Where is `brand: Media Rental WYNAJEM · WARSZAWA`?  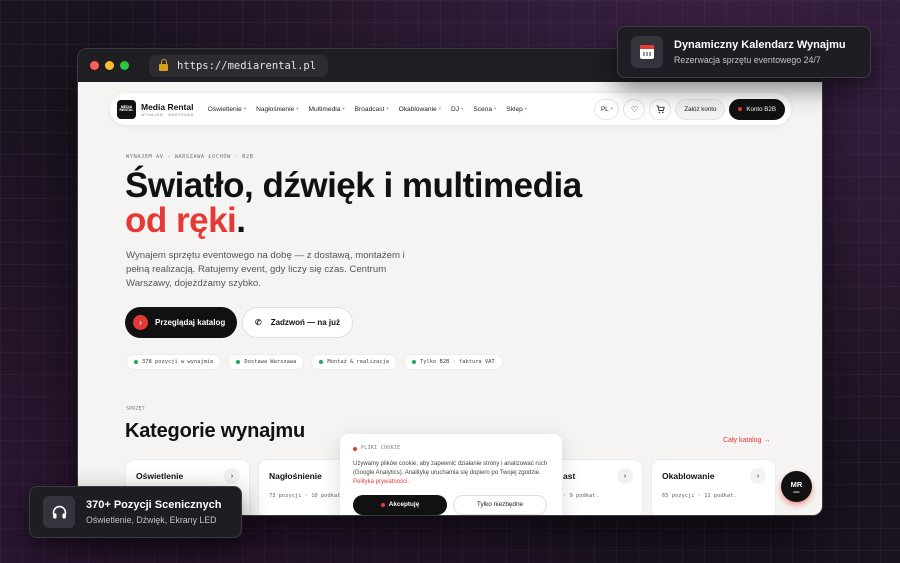
brand: Media Rental WYNAJEM · WARSZAWA is located at coordinates (167, 109).